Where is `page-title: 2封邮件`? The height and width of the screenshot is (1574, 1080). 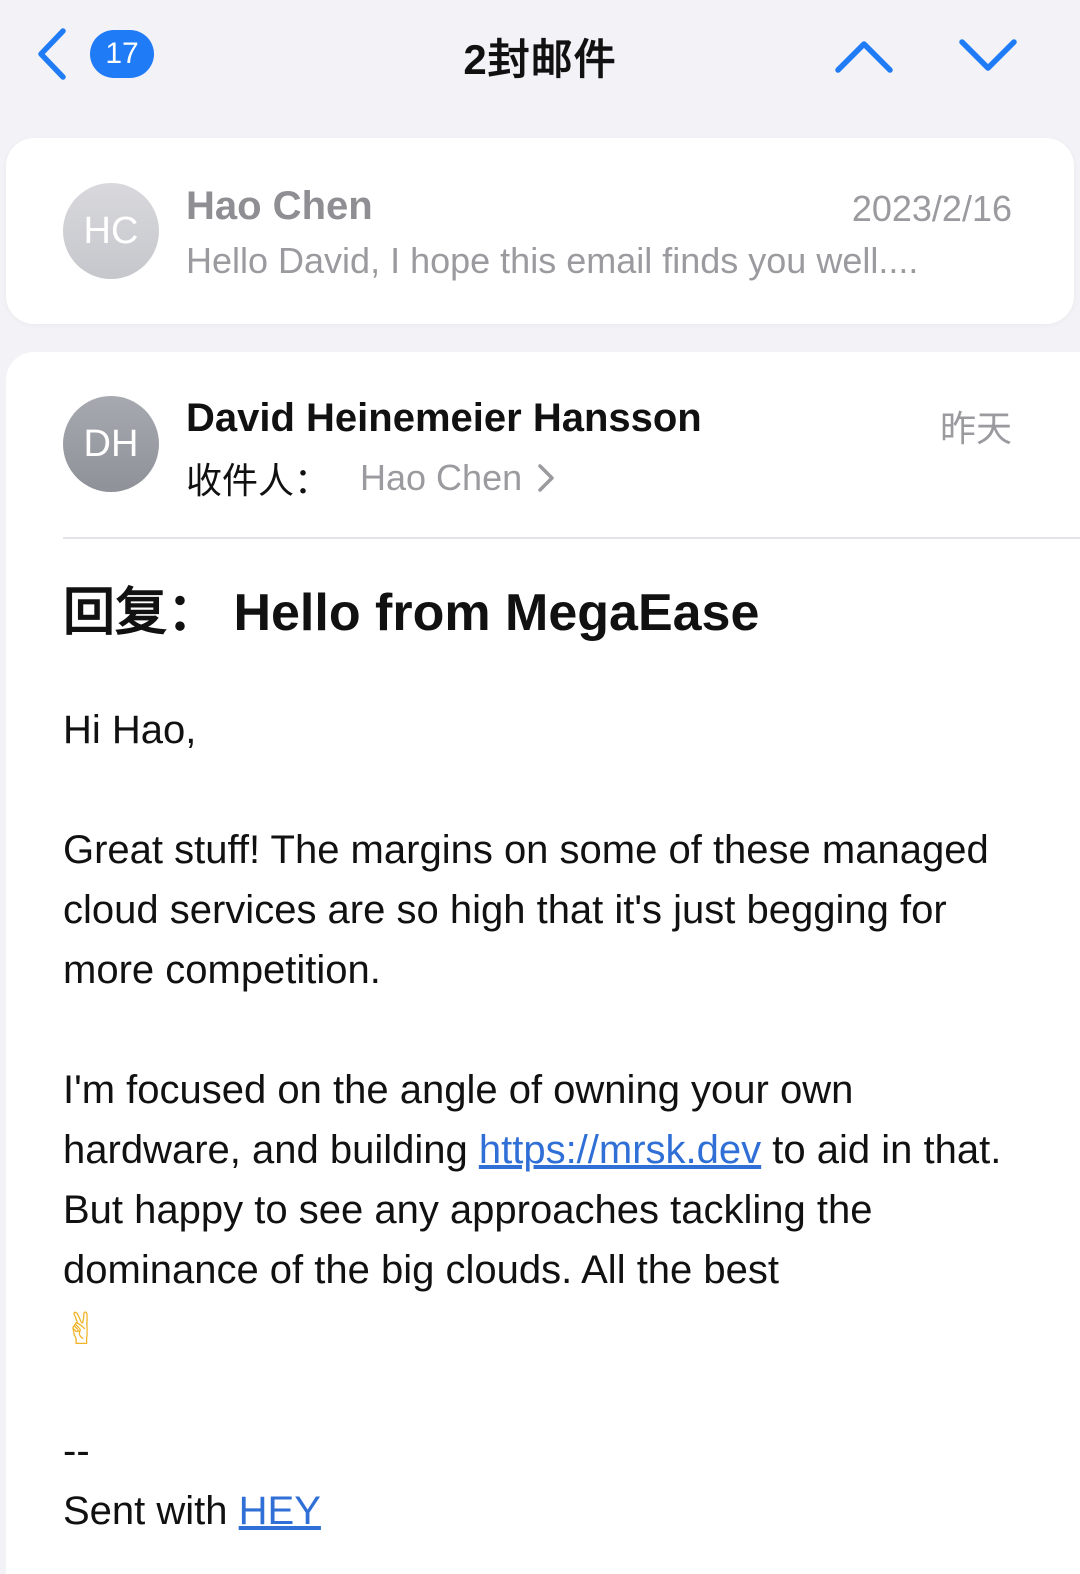
page-title: 2封邮件 is located at coordinates (540, 59).